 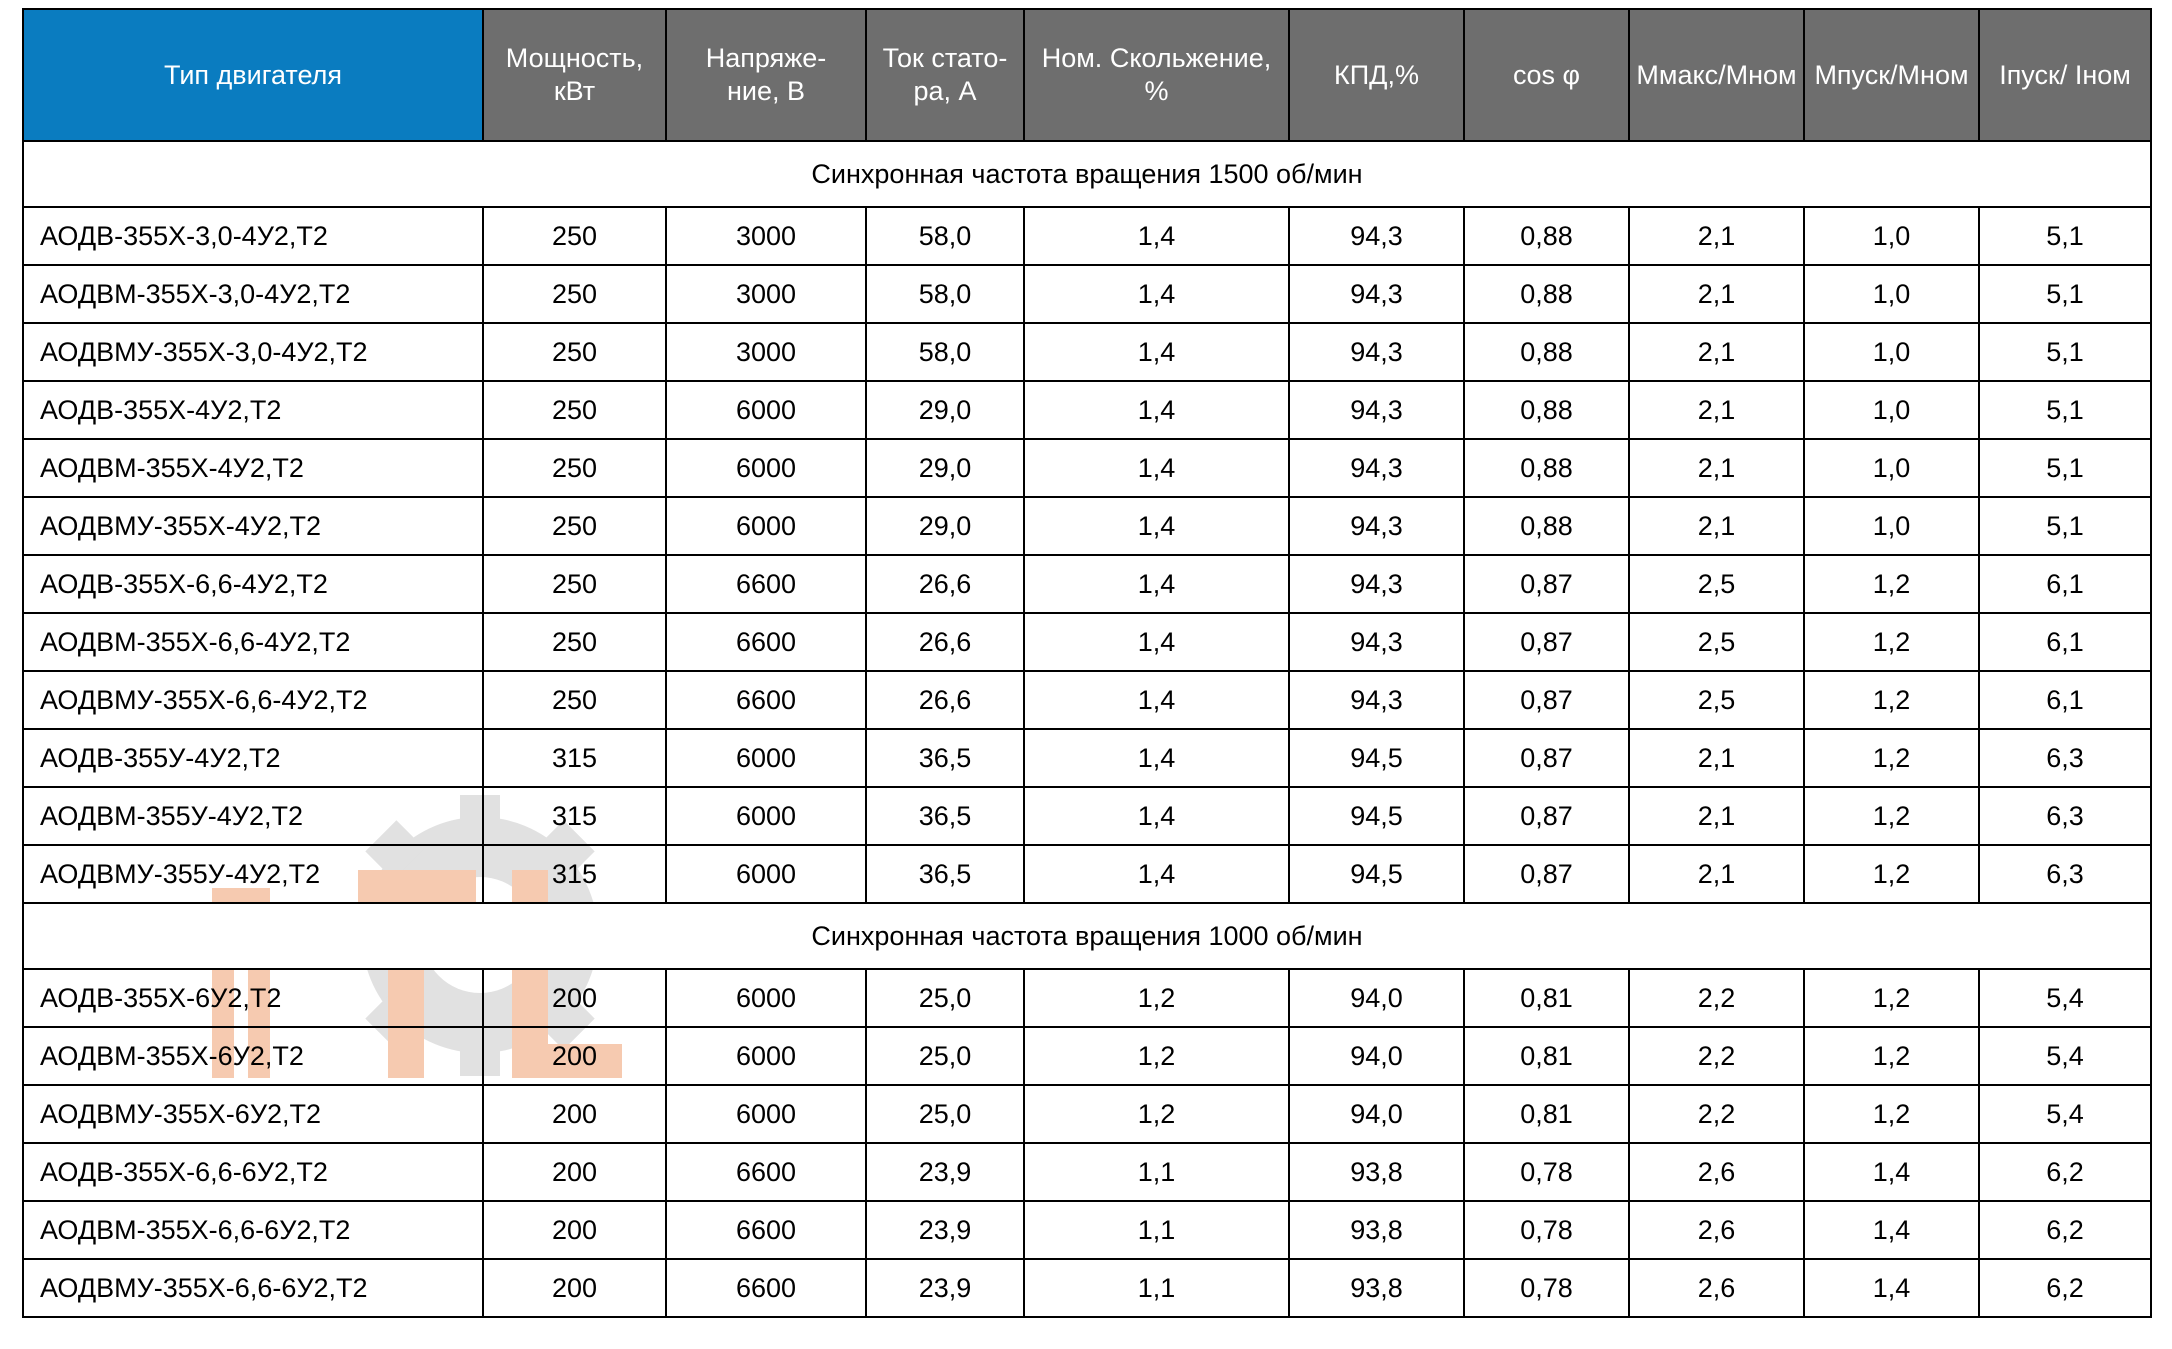 I want to click on column-header-power: Мощность, кВт, so click(x=574, y=75).